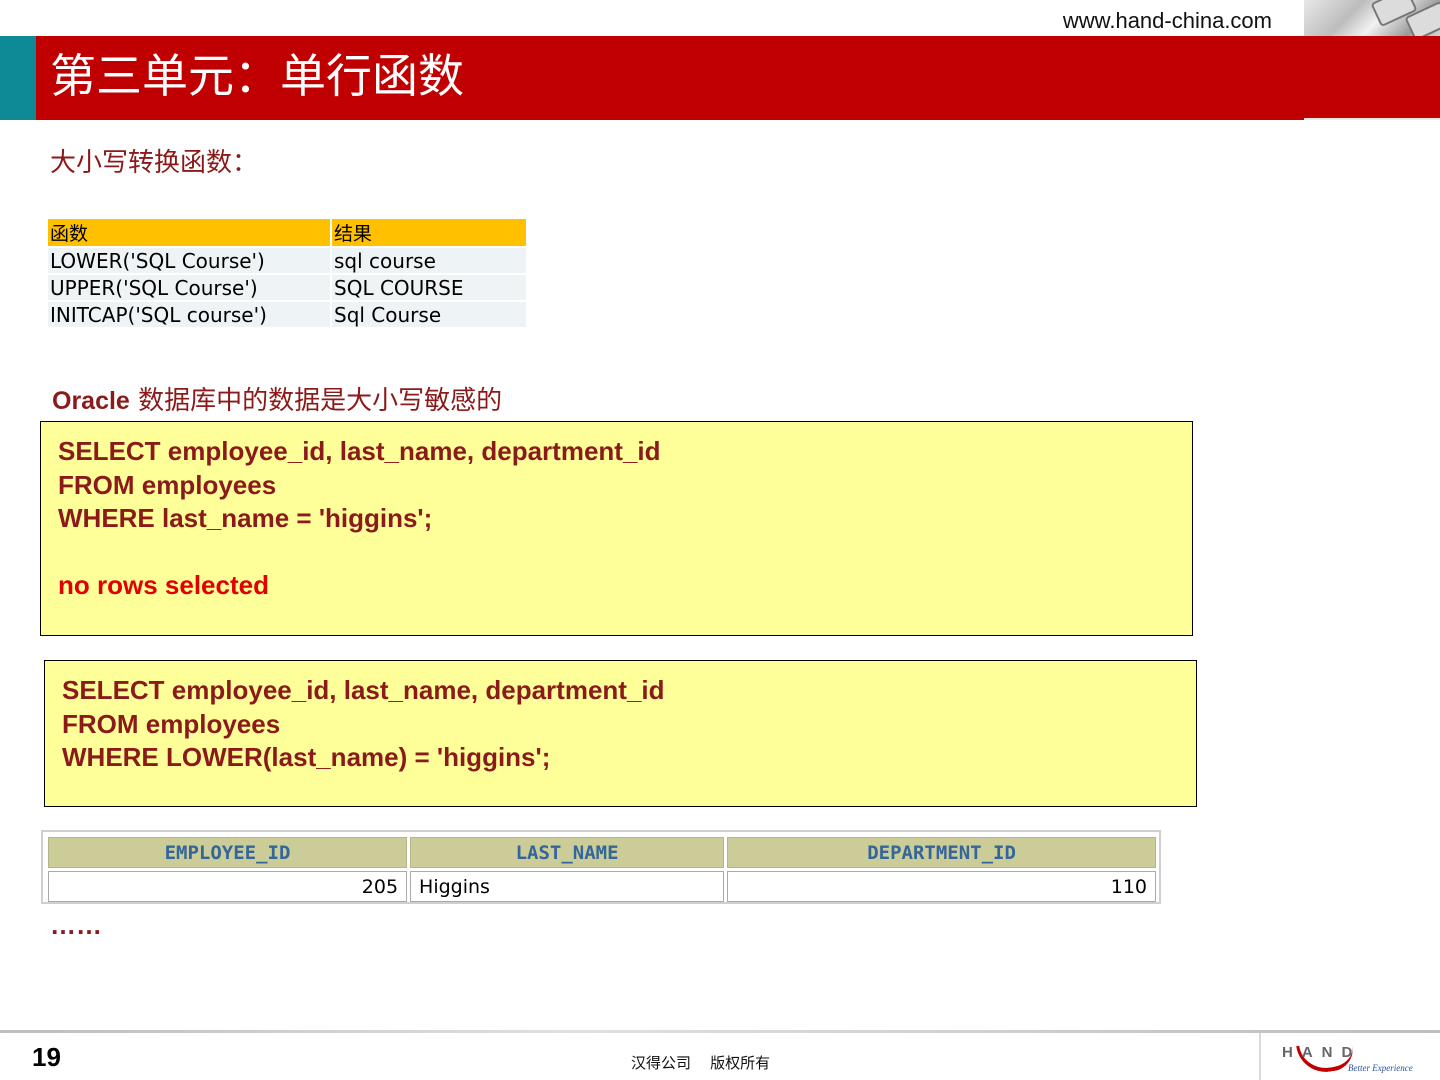 The image size is (1440, 1080). Describe the element at coordinates (1136, 21) in the screenshot. I see `website-url: www.hand-china.com` at that location.